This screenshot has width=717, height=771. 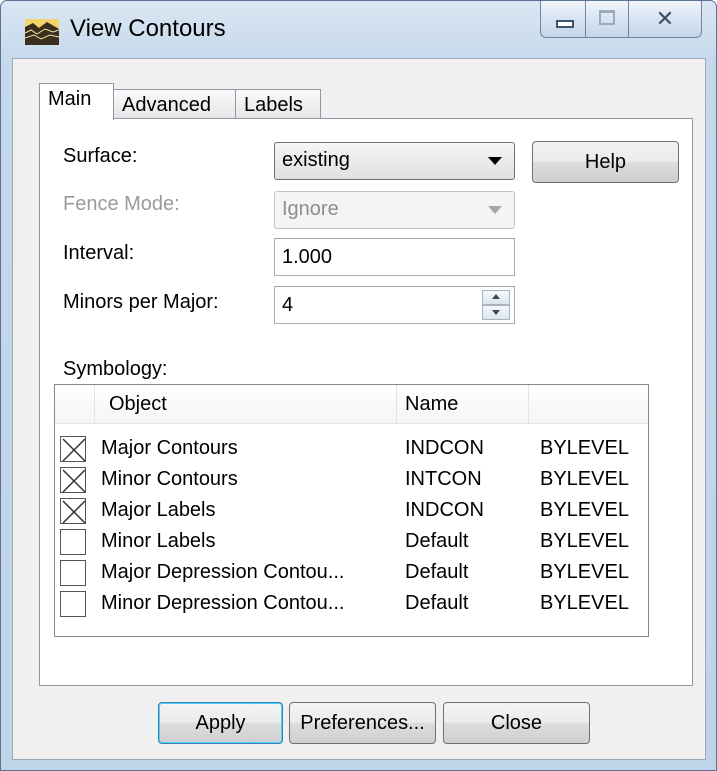 I want to click on window-title: View Contours, so click(x=148, y=28).